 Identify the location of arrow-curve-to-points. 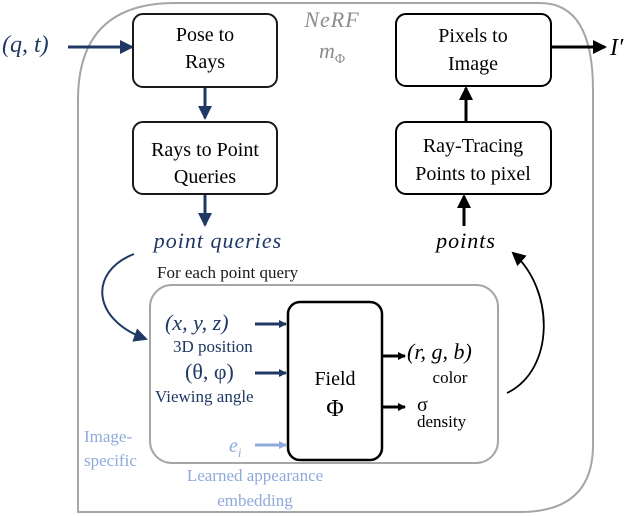
(525, 322).